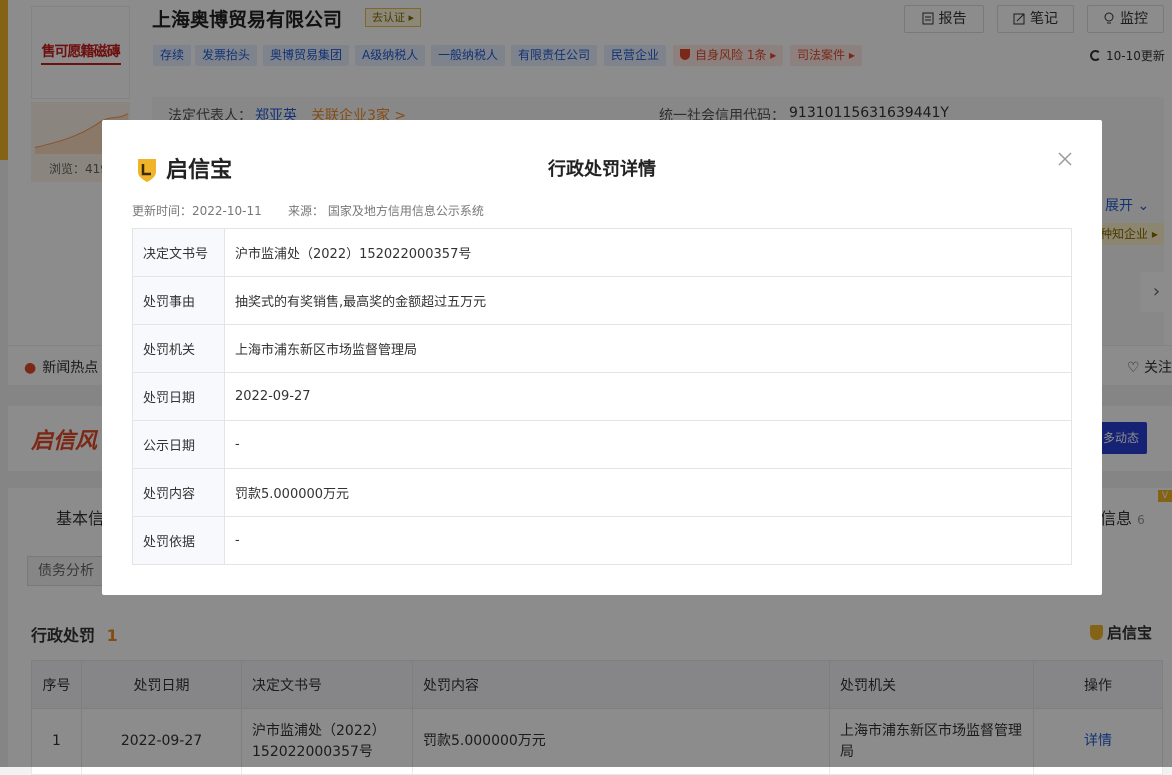 The height and width of the screenshot is (775, 1172). I want to click on detail-label: 公示日期, so click(178, 444).